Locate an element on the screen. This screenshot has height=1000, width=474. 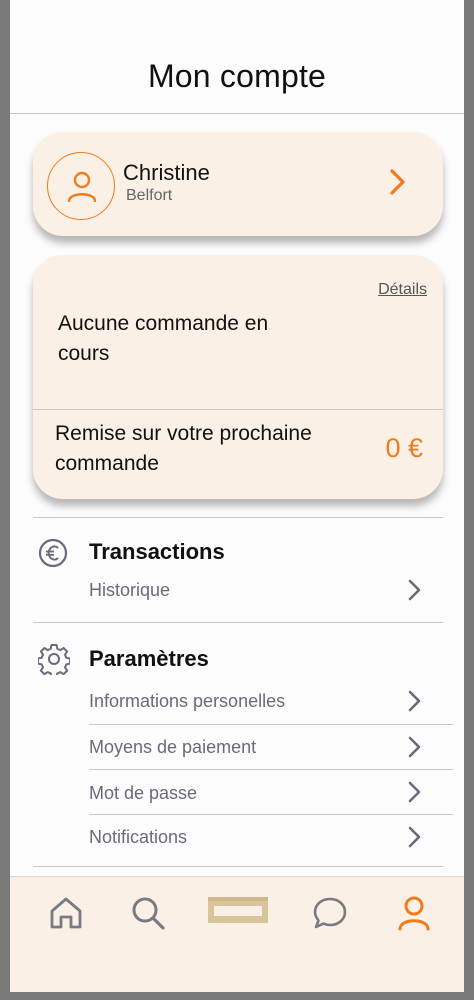
order-divider is located at coordinates (238, 409).